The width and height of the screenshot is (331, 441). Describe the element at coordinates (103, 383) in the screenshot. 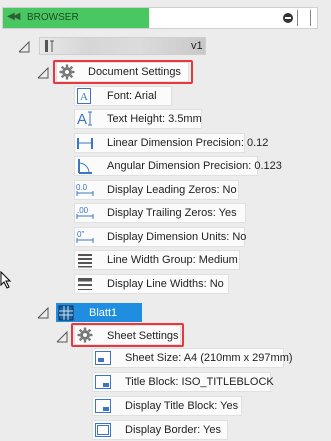

I see `title-block-icon` at that location.